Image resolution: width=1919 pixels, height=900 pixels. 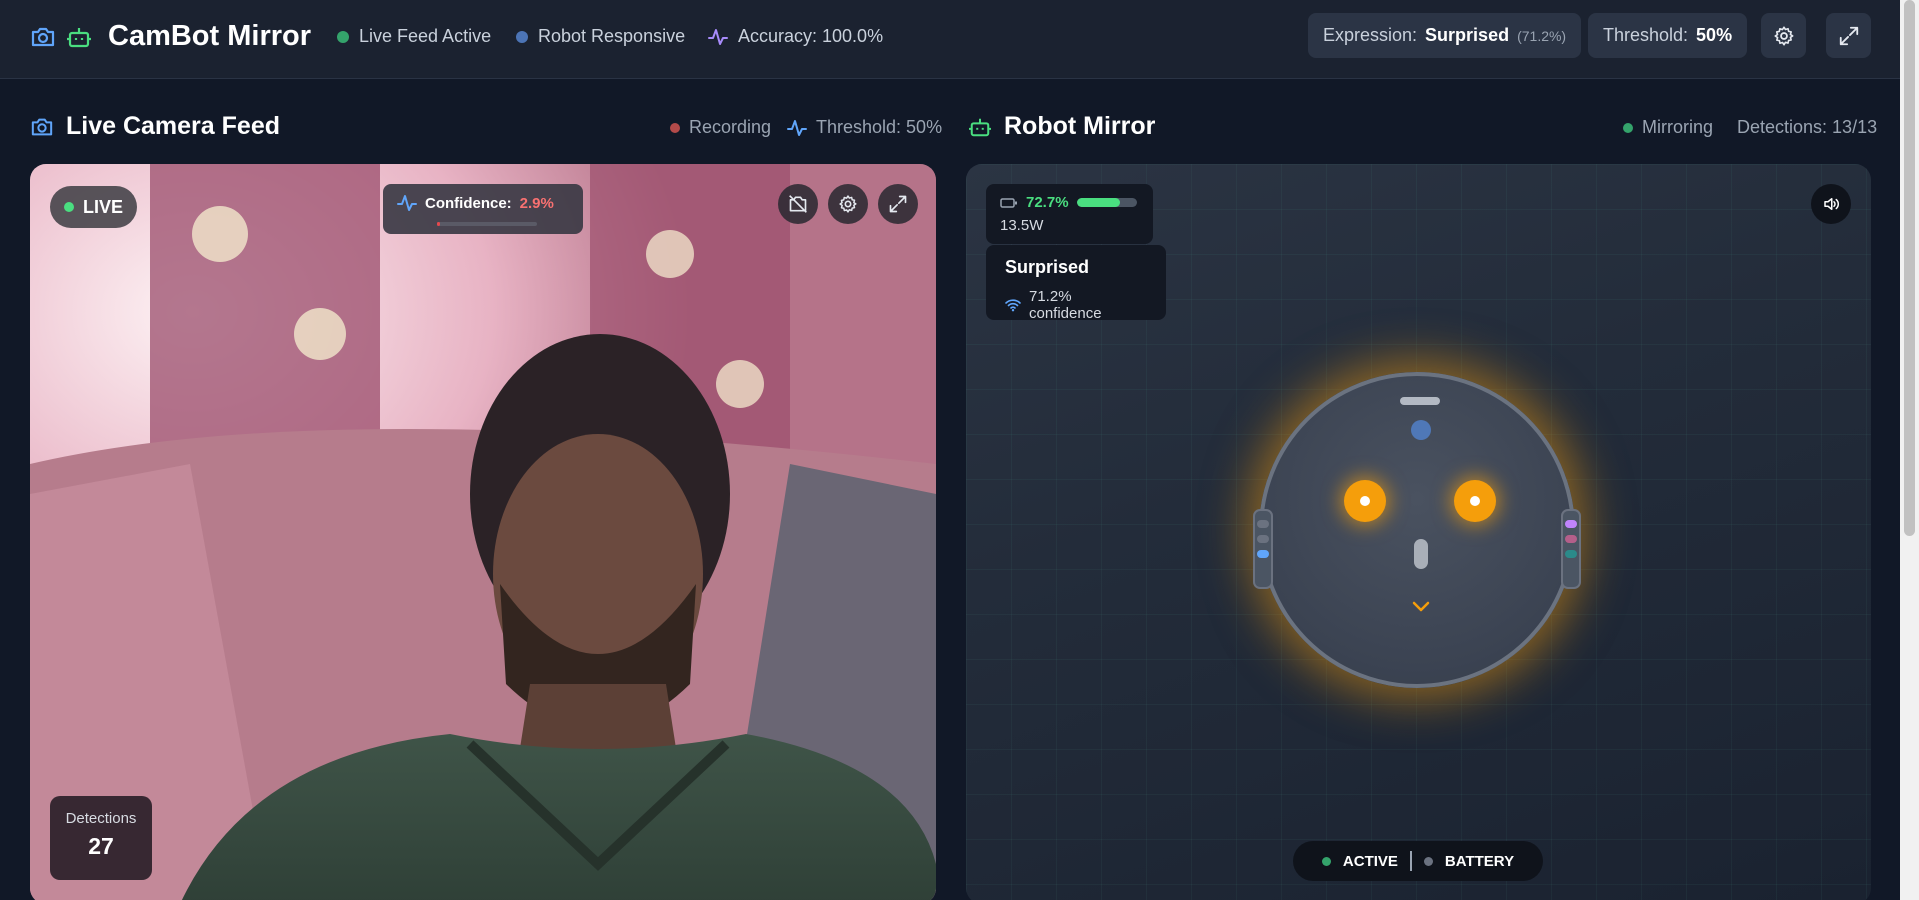 I want to click on scrollbar-thumb, so click(x=1909, y=268).